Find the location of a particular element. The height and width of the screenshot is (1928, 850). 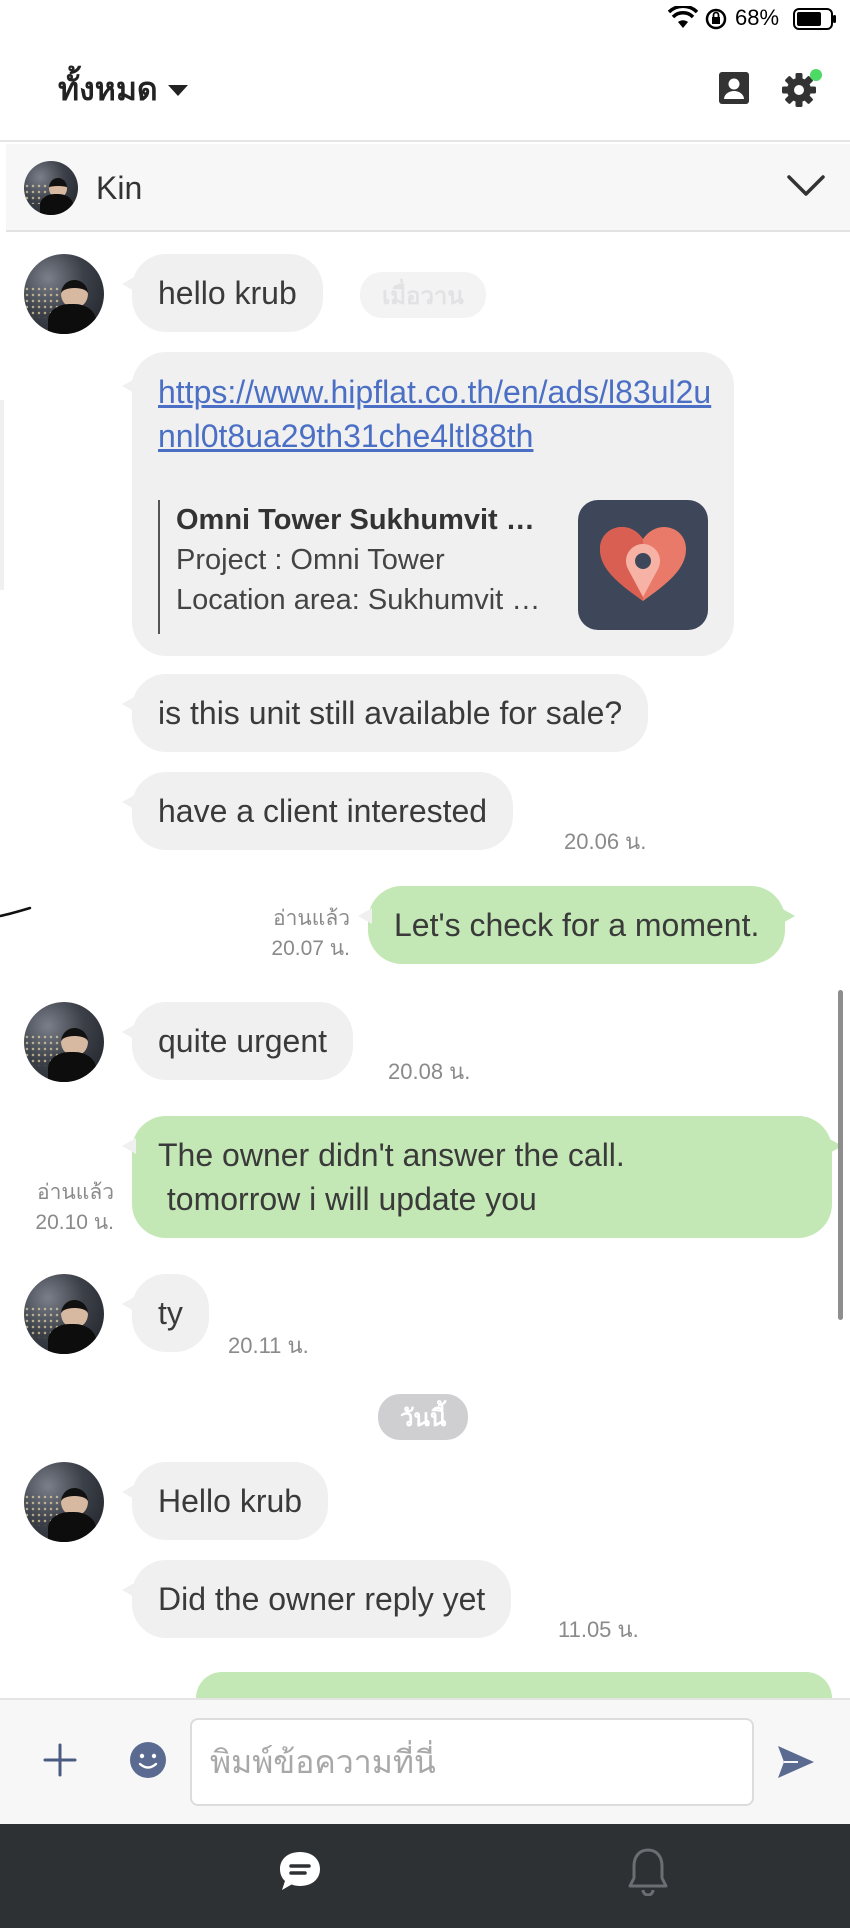

message-time: 20.06 น. is located at coordinates (605, 841).